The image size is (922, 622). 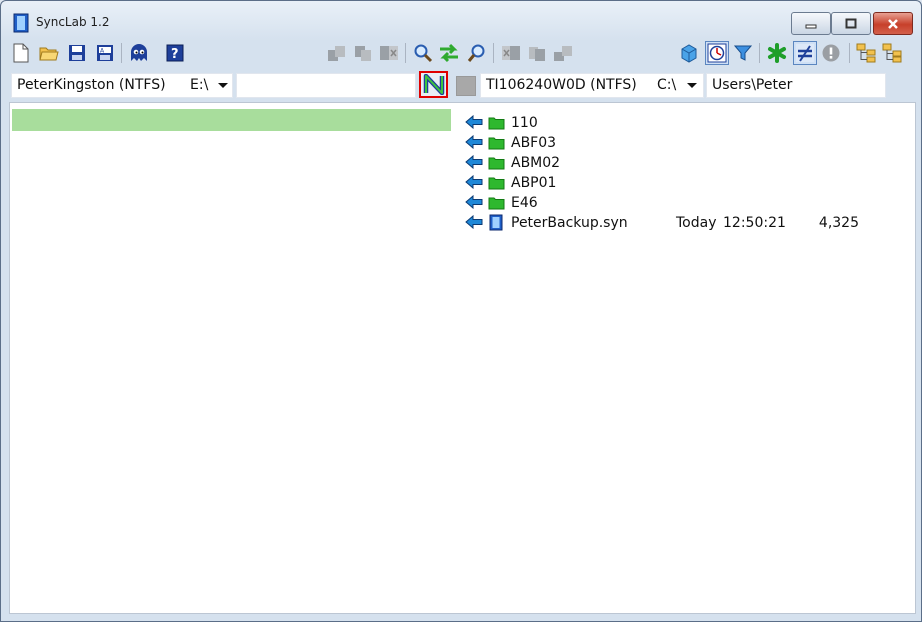 I want to click on magnifier-icon, so click(x=476, y=53).